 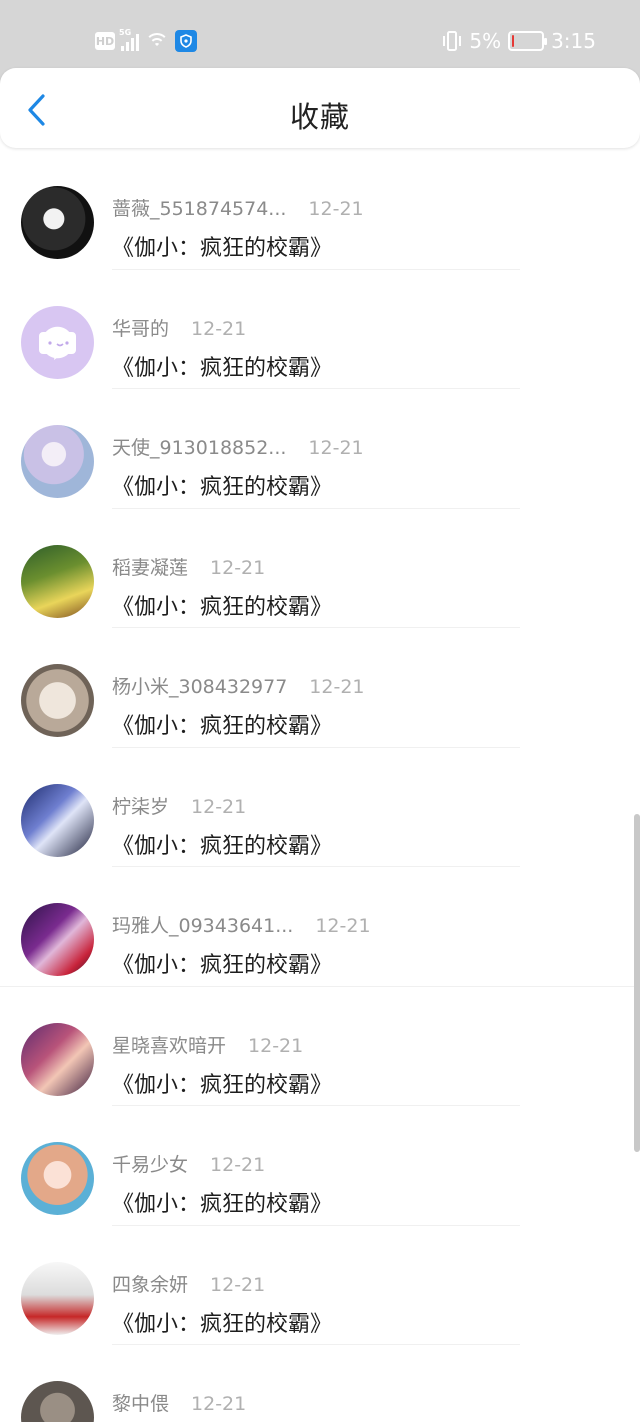 I want to click on chat-bubble-icon, so click(x=57, y=345).